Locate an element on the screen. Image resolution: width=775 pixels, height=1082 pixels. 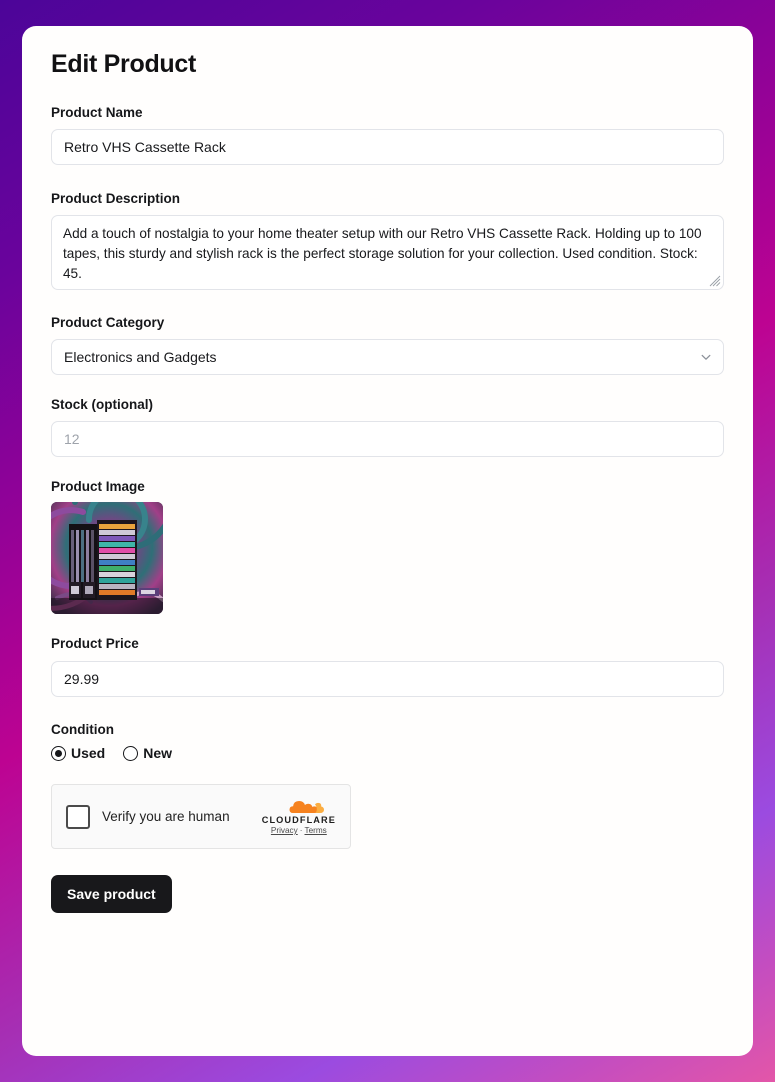
product-category-label: Product Category is located at coordinates (108, 322).